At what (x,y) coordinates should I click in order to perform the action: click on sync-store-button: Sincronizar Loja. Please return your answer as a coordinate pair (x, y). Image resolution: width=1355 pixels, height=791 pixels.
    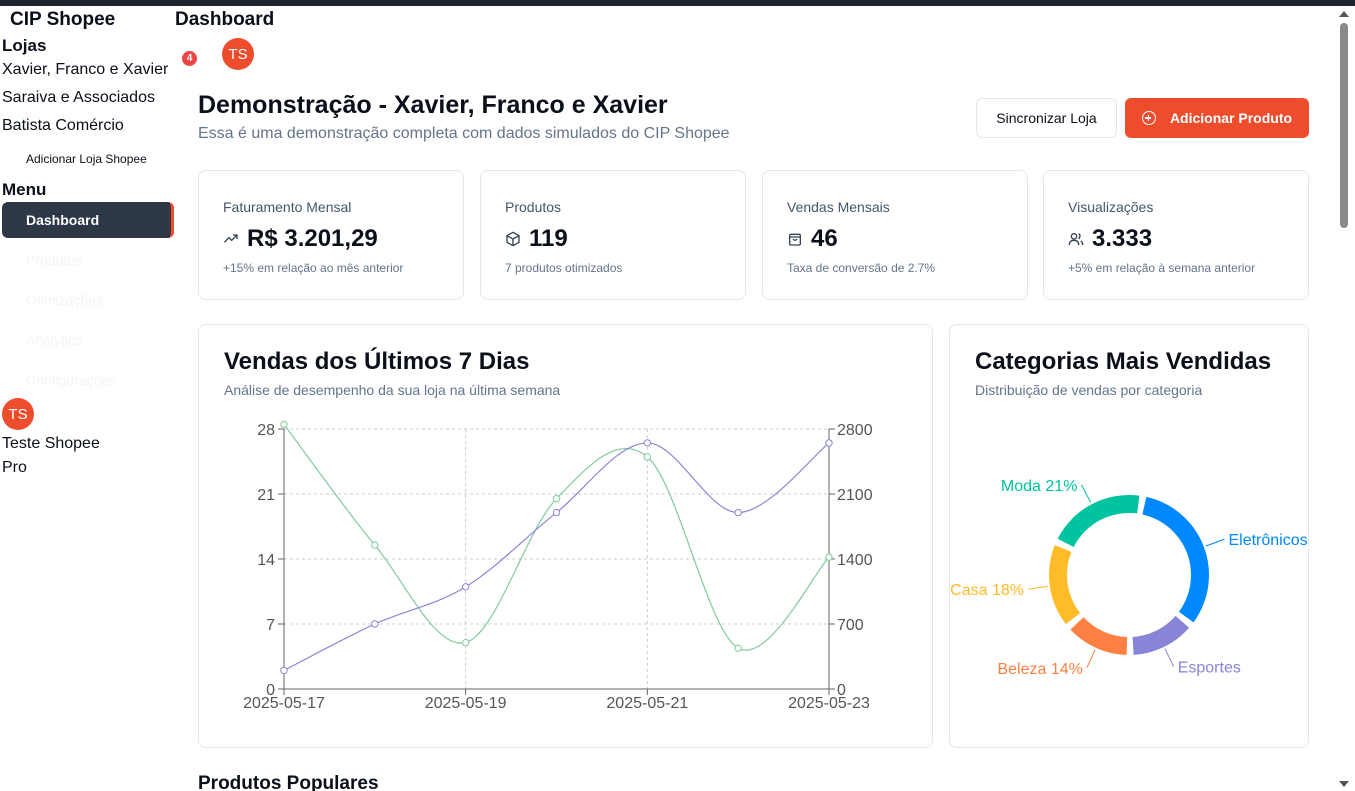
    Looking at the image, I should click on (1046, 118).